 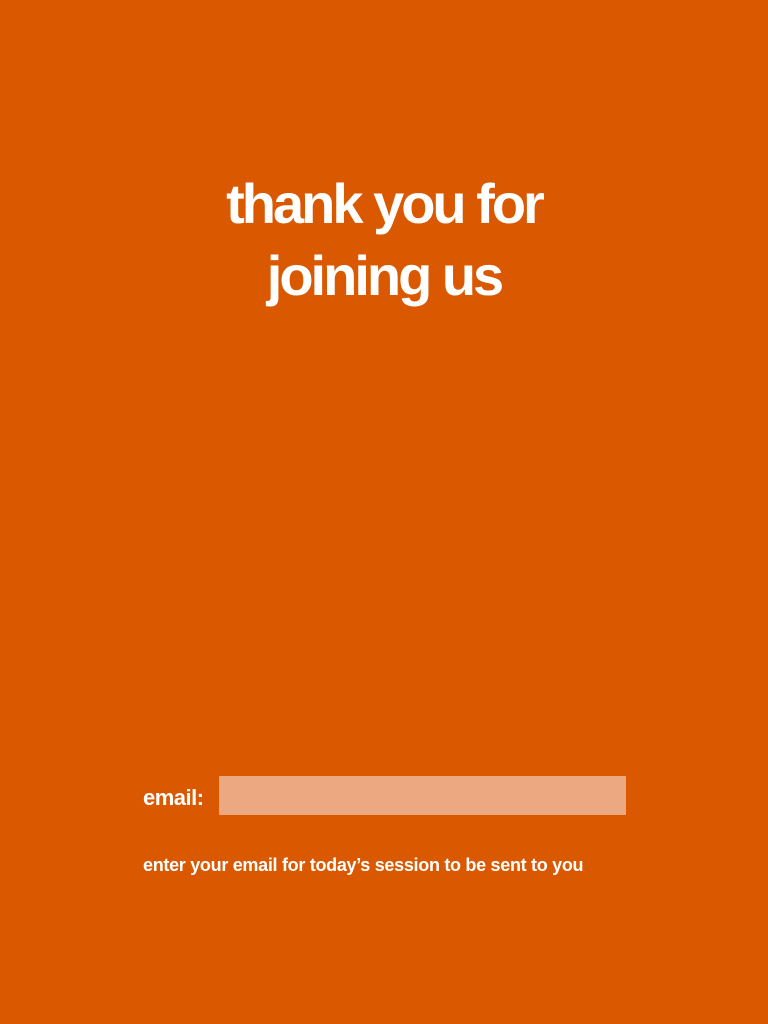 I want to click on page-title: thank you for joining us, so click(x=384, y=240).